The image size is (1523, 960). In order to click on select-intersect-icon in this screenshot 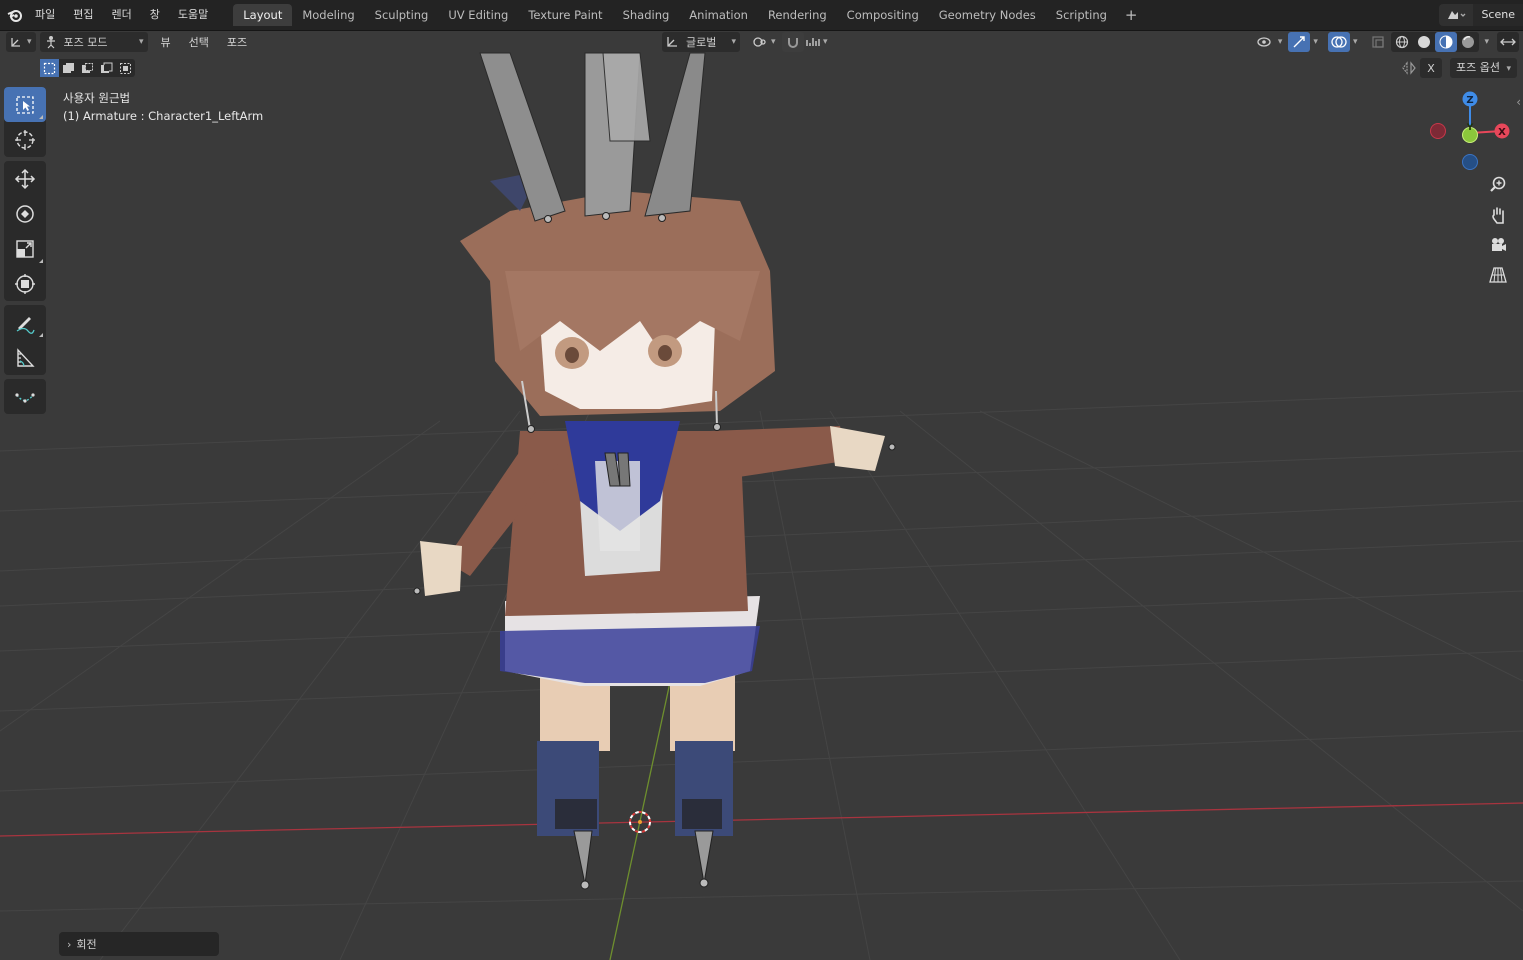, I will do `click(125, 68)`.